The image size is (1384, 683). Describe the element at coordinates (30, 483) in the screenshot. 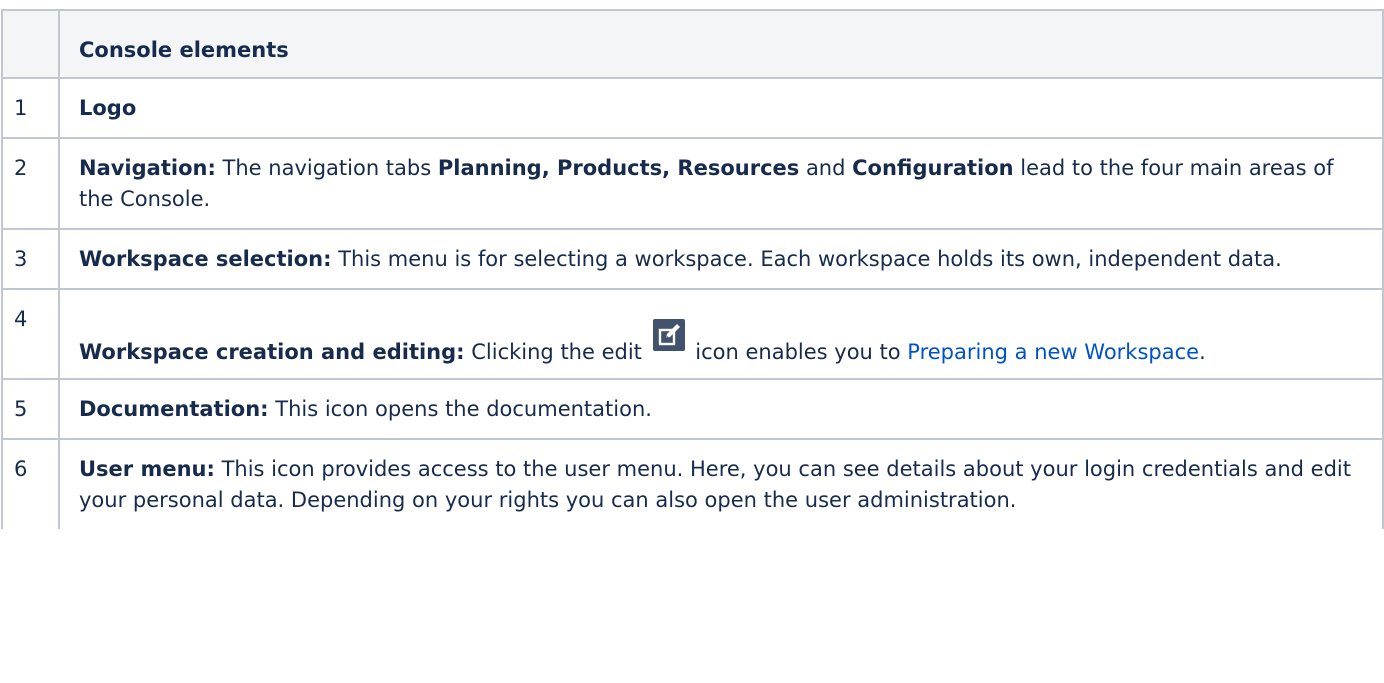

I see `row-number: 6` at that location.